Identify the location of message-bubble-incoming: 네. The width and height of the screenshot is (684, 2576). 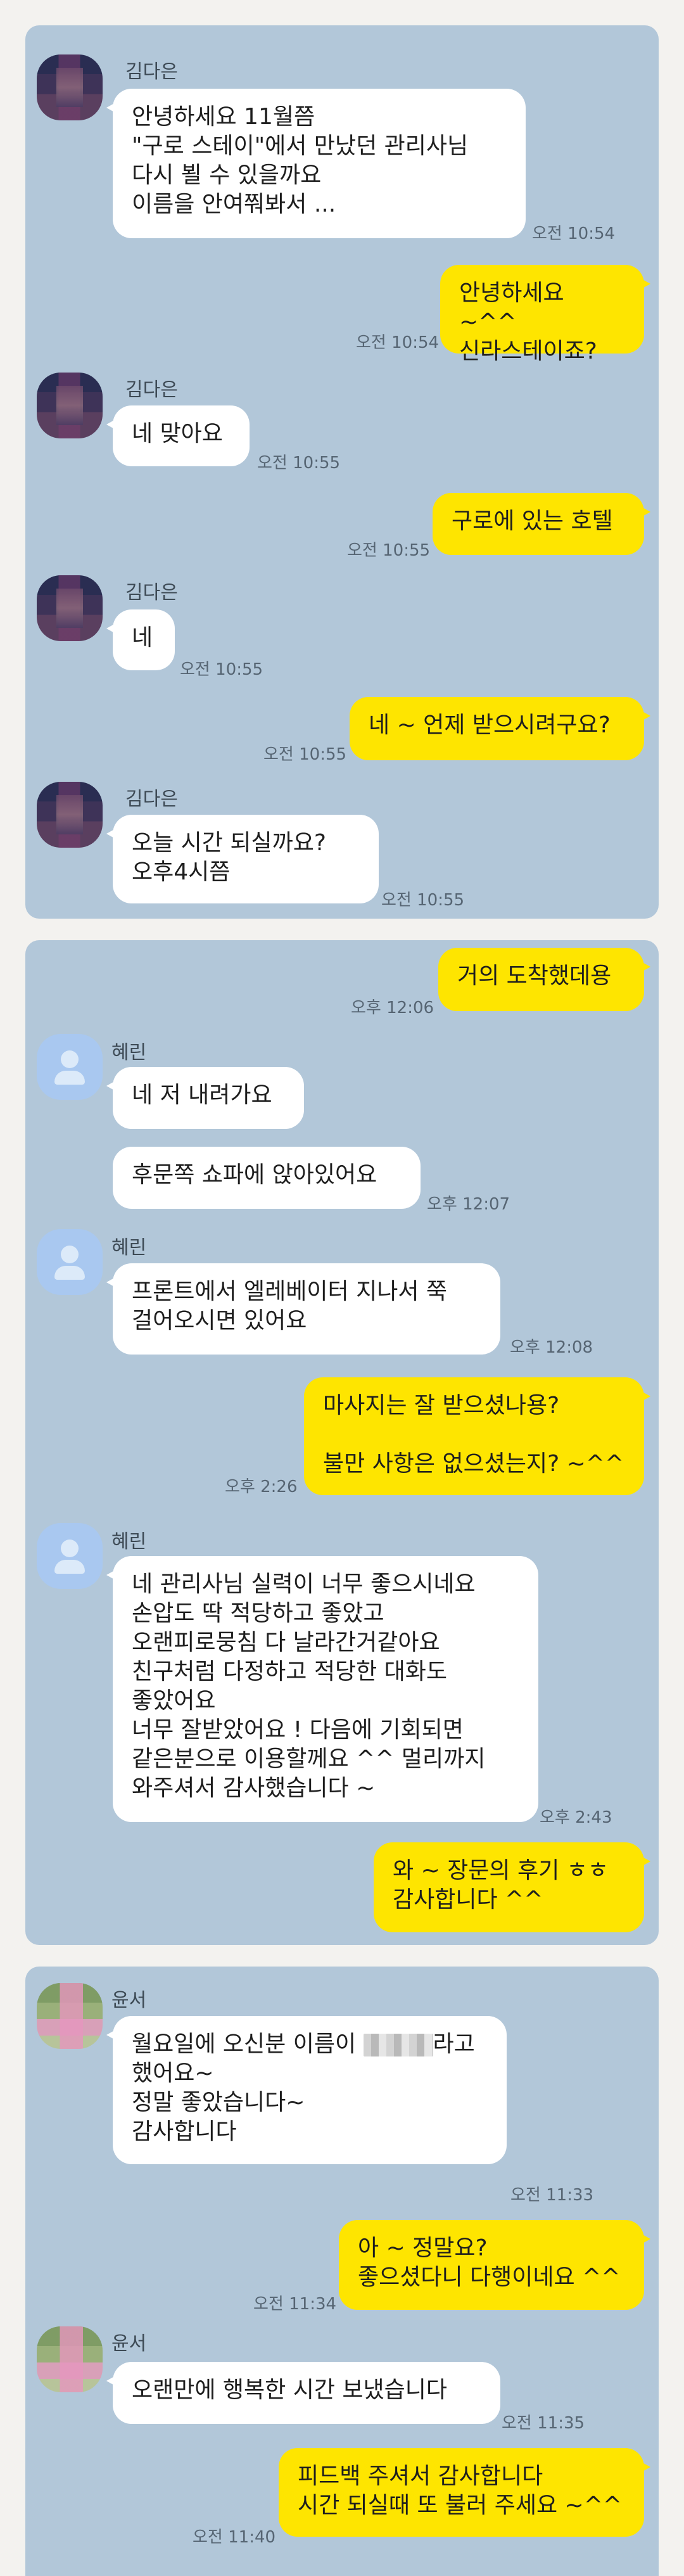
(140, 639).